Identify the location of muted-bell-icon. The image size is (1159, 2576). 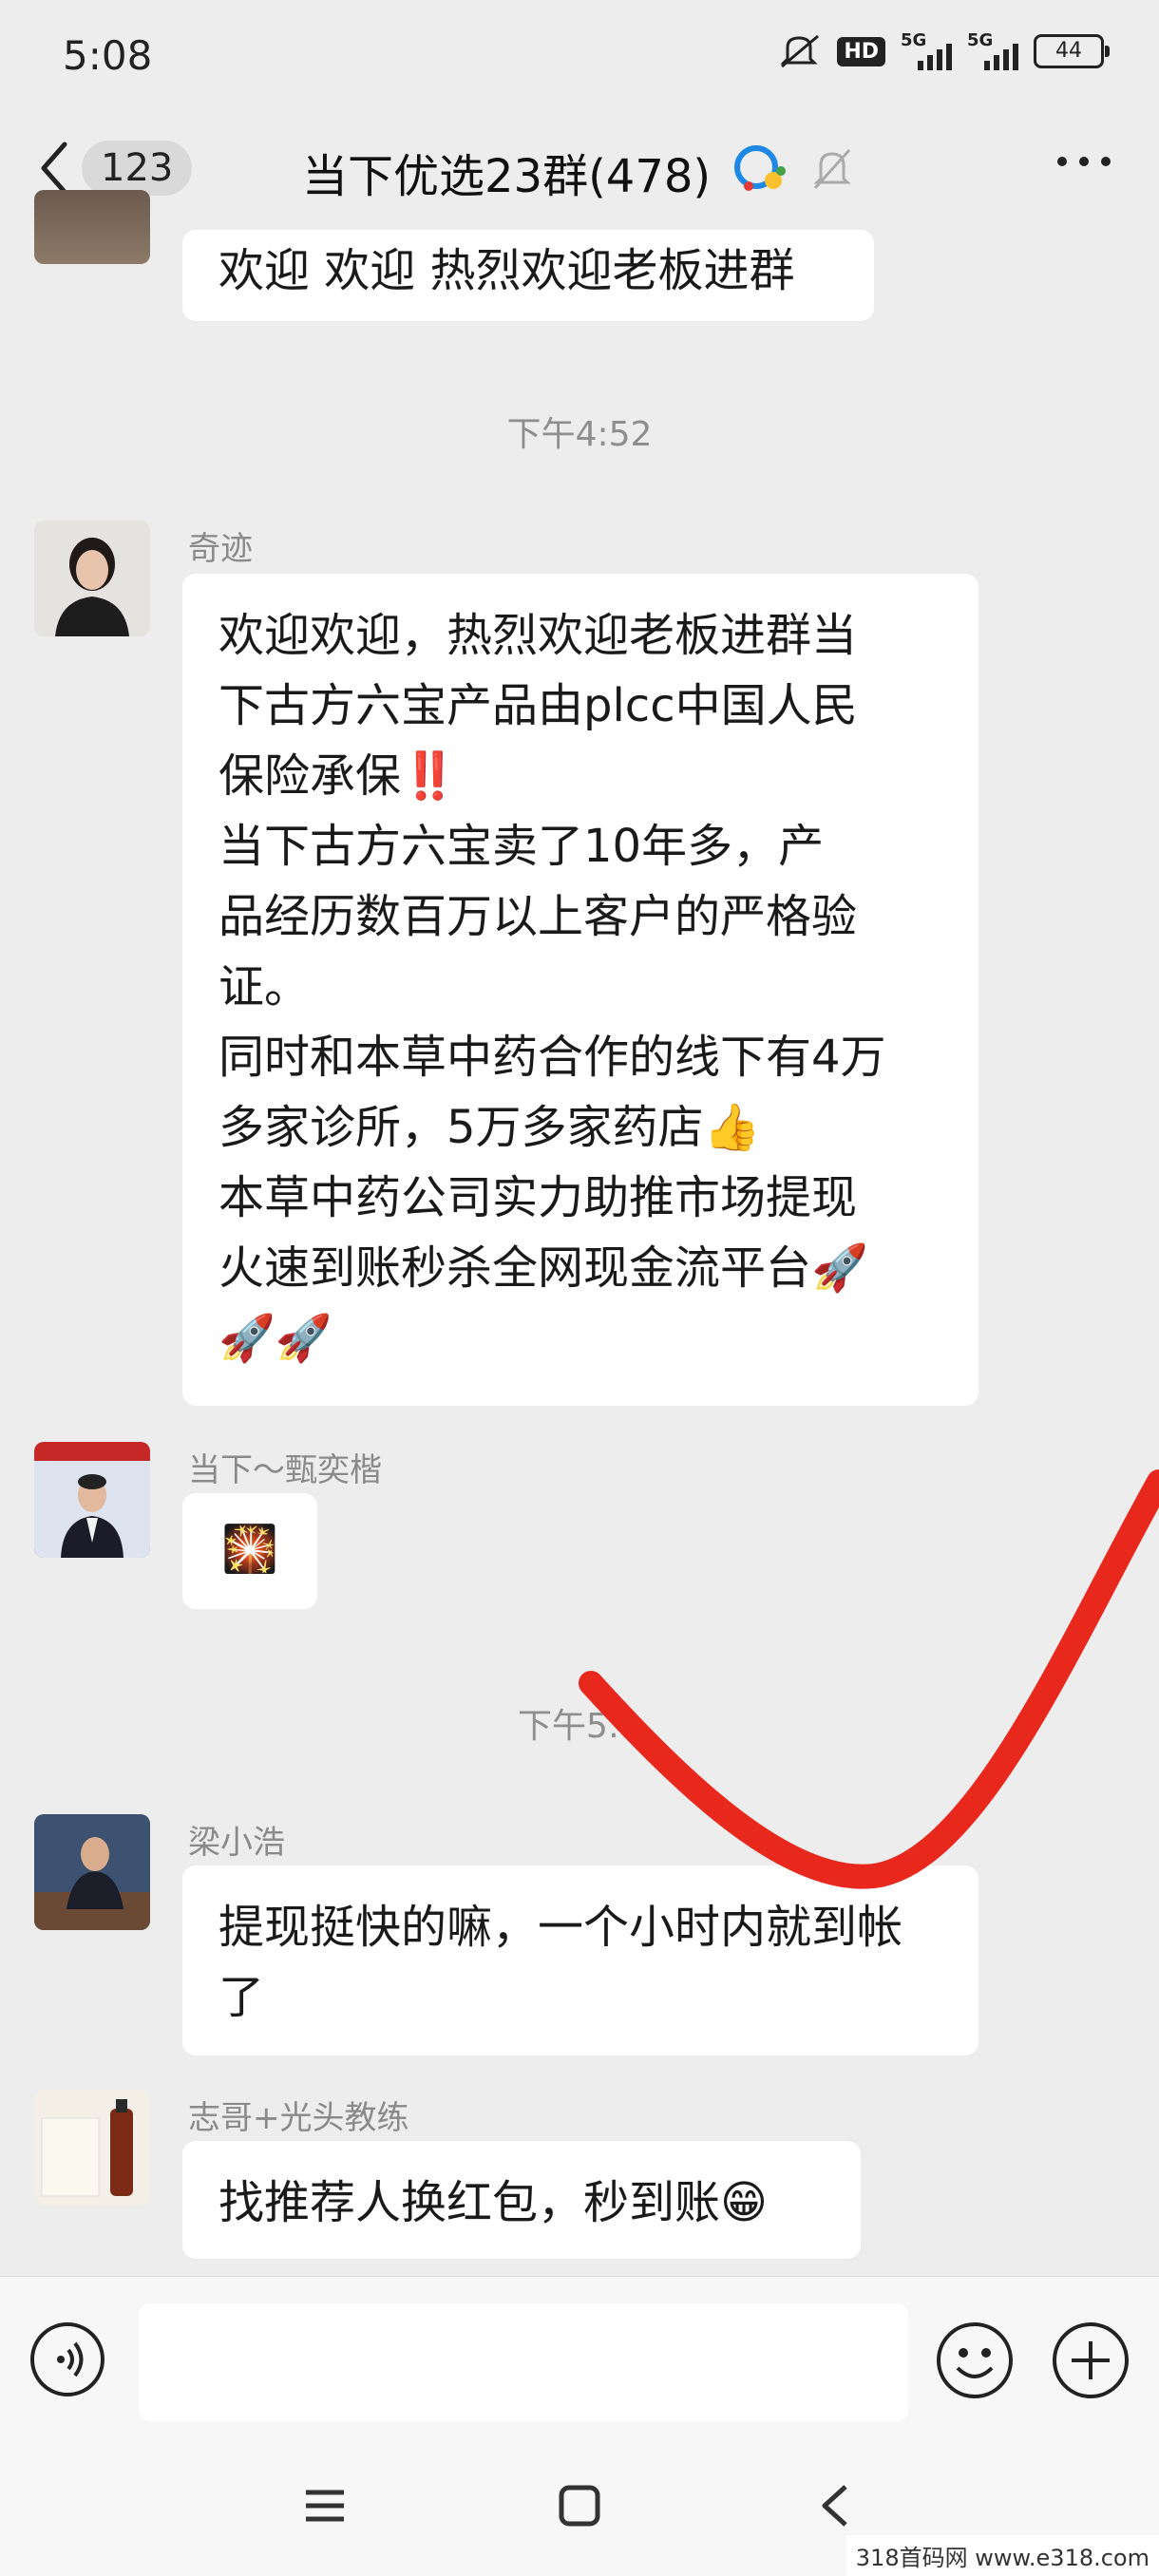
(832, 169).